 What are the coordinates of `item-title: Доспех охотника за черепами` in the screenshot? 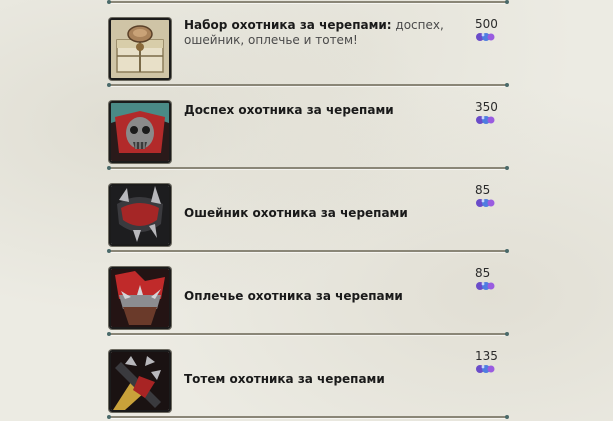 It's located at (324, 110).